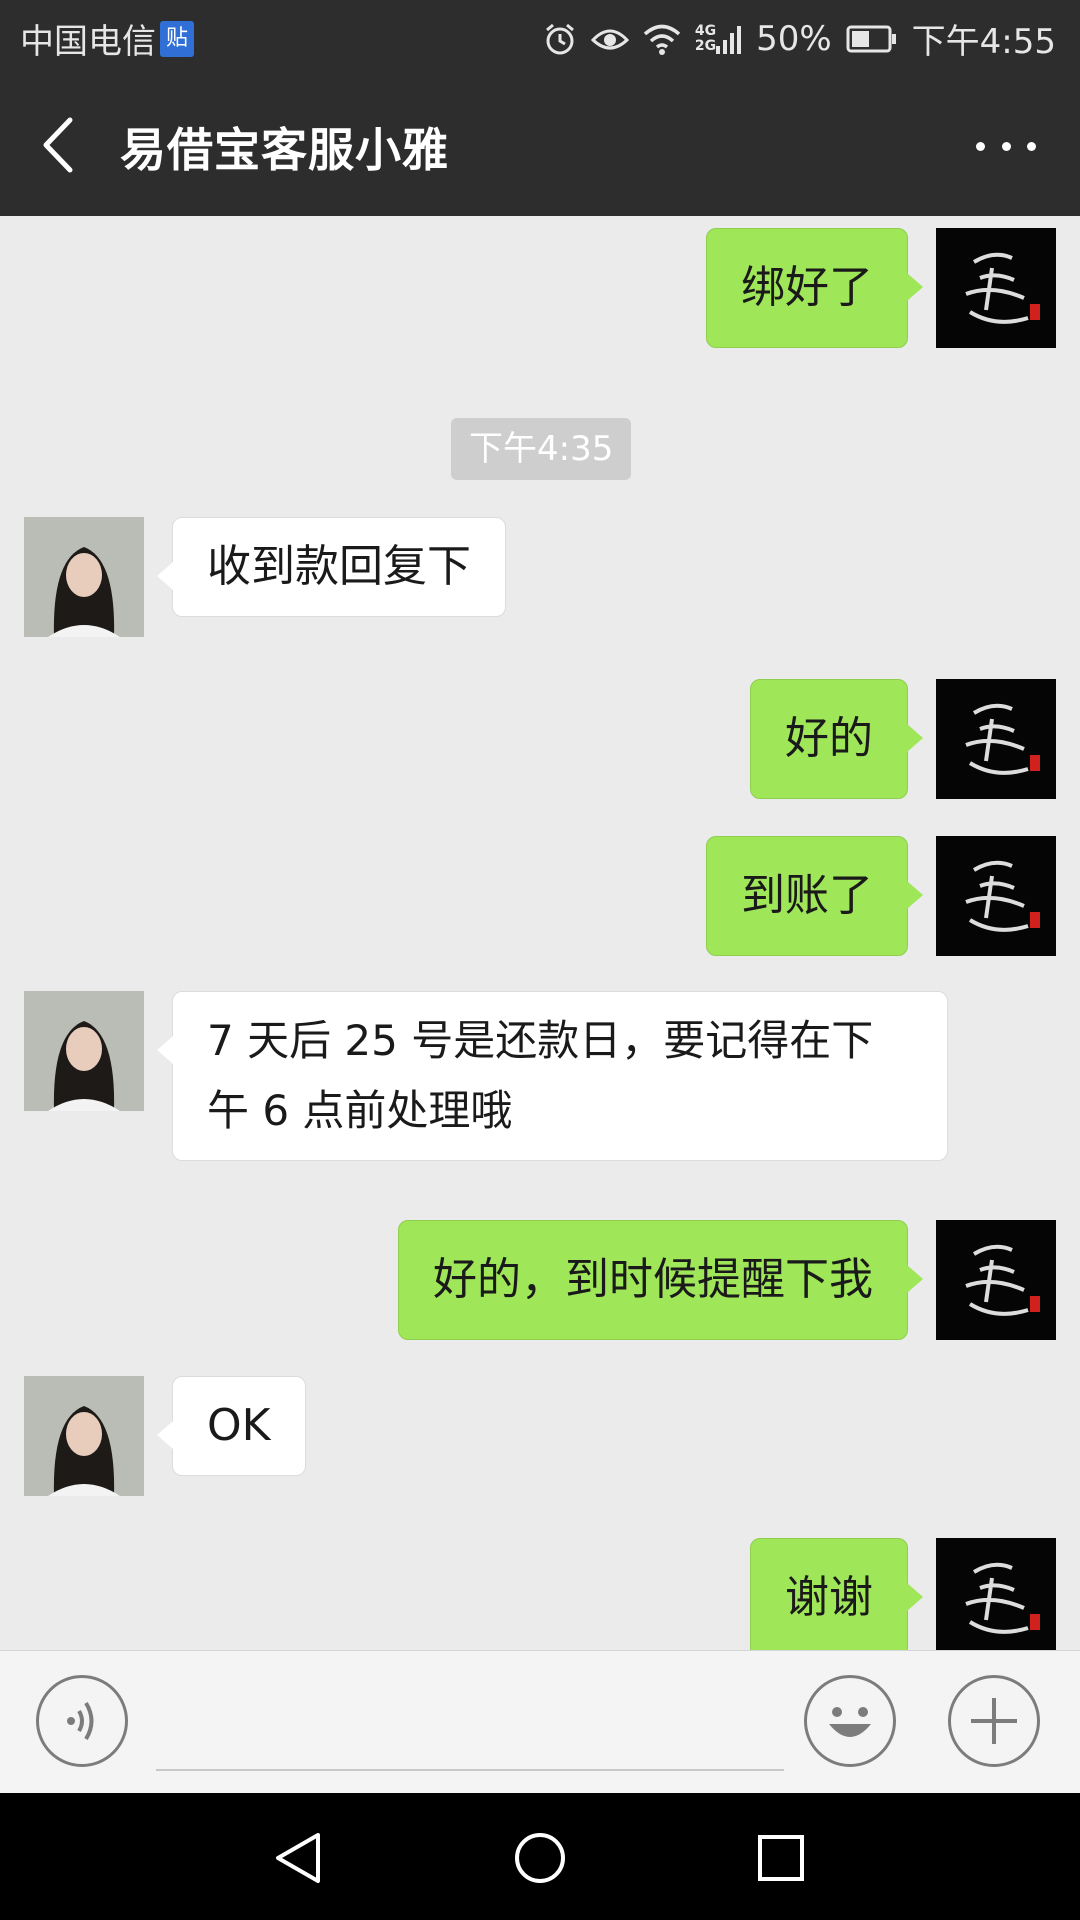 The width and height of the screenshot is (1080, 1920). I want to click on nav-home-icon, so click(540, 1858).